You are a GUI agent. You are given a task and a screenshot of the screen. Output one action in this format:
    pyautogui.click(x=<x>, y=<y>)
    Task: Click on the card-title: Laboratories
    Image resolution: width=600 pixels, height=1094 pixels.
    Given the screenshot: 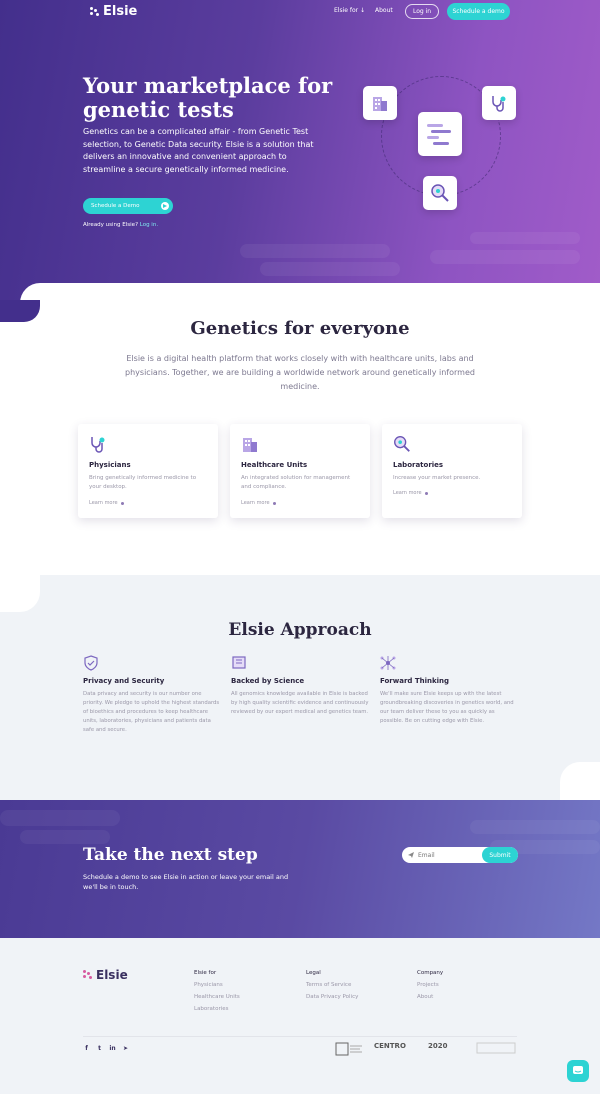 What is the action you would take?
    pyautogui.click(x=418, y=465)
    